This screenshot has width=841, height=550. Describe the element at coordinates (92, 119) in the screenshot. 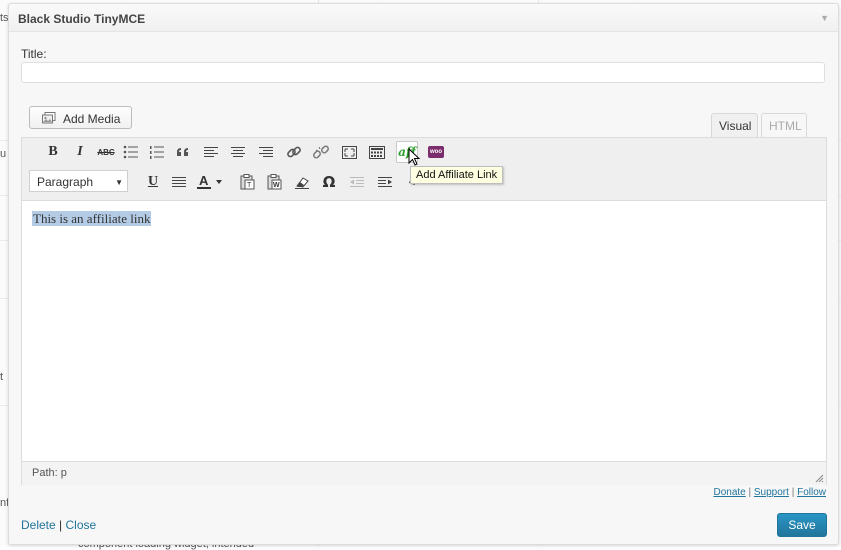

I see `add-media-label: Add Media` at that location.